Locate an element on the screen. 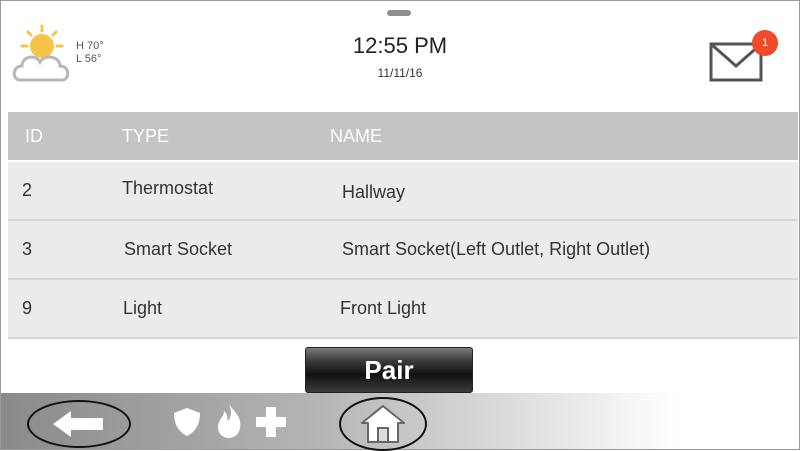 Image resolution: width=800 pixels, height=451 pixels. row-id: 2 is located at coordinates (27, 190).